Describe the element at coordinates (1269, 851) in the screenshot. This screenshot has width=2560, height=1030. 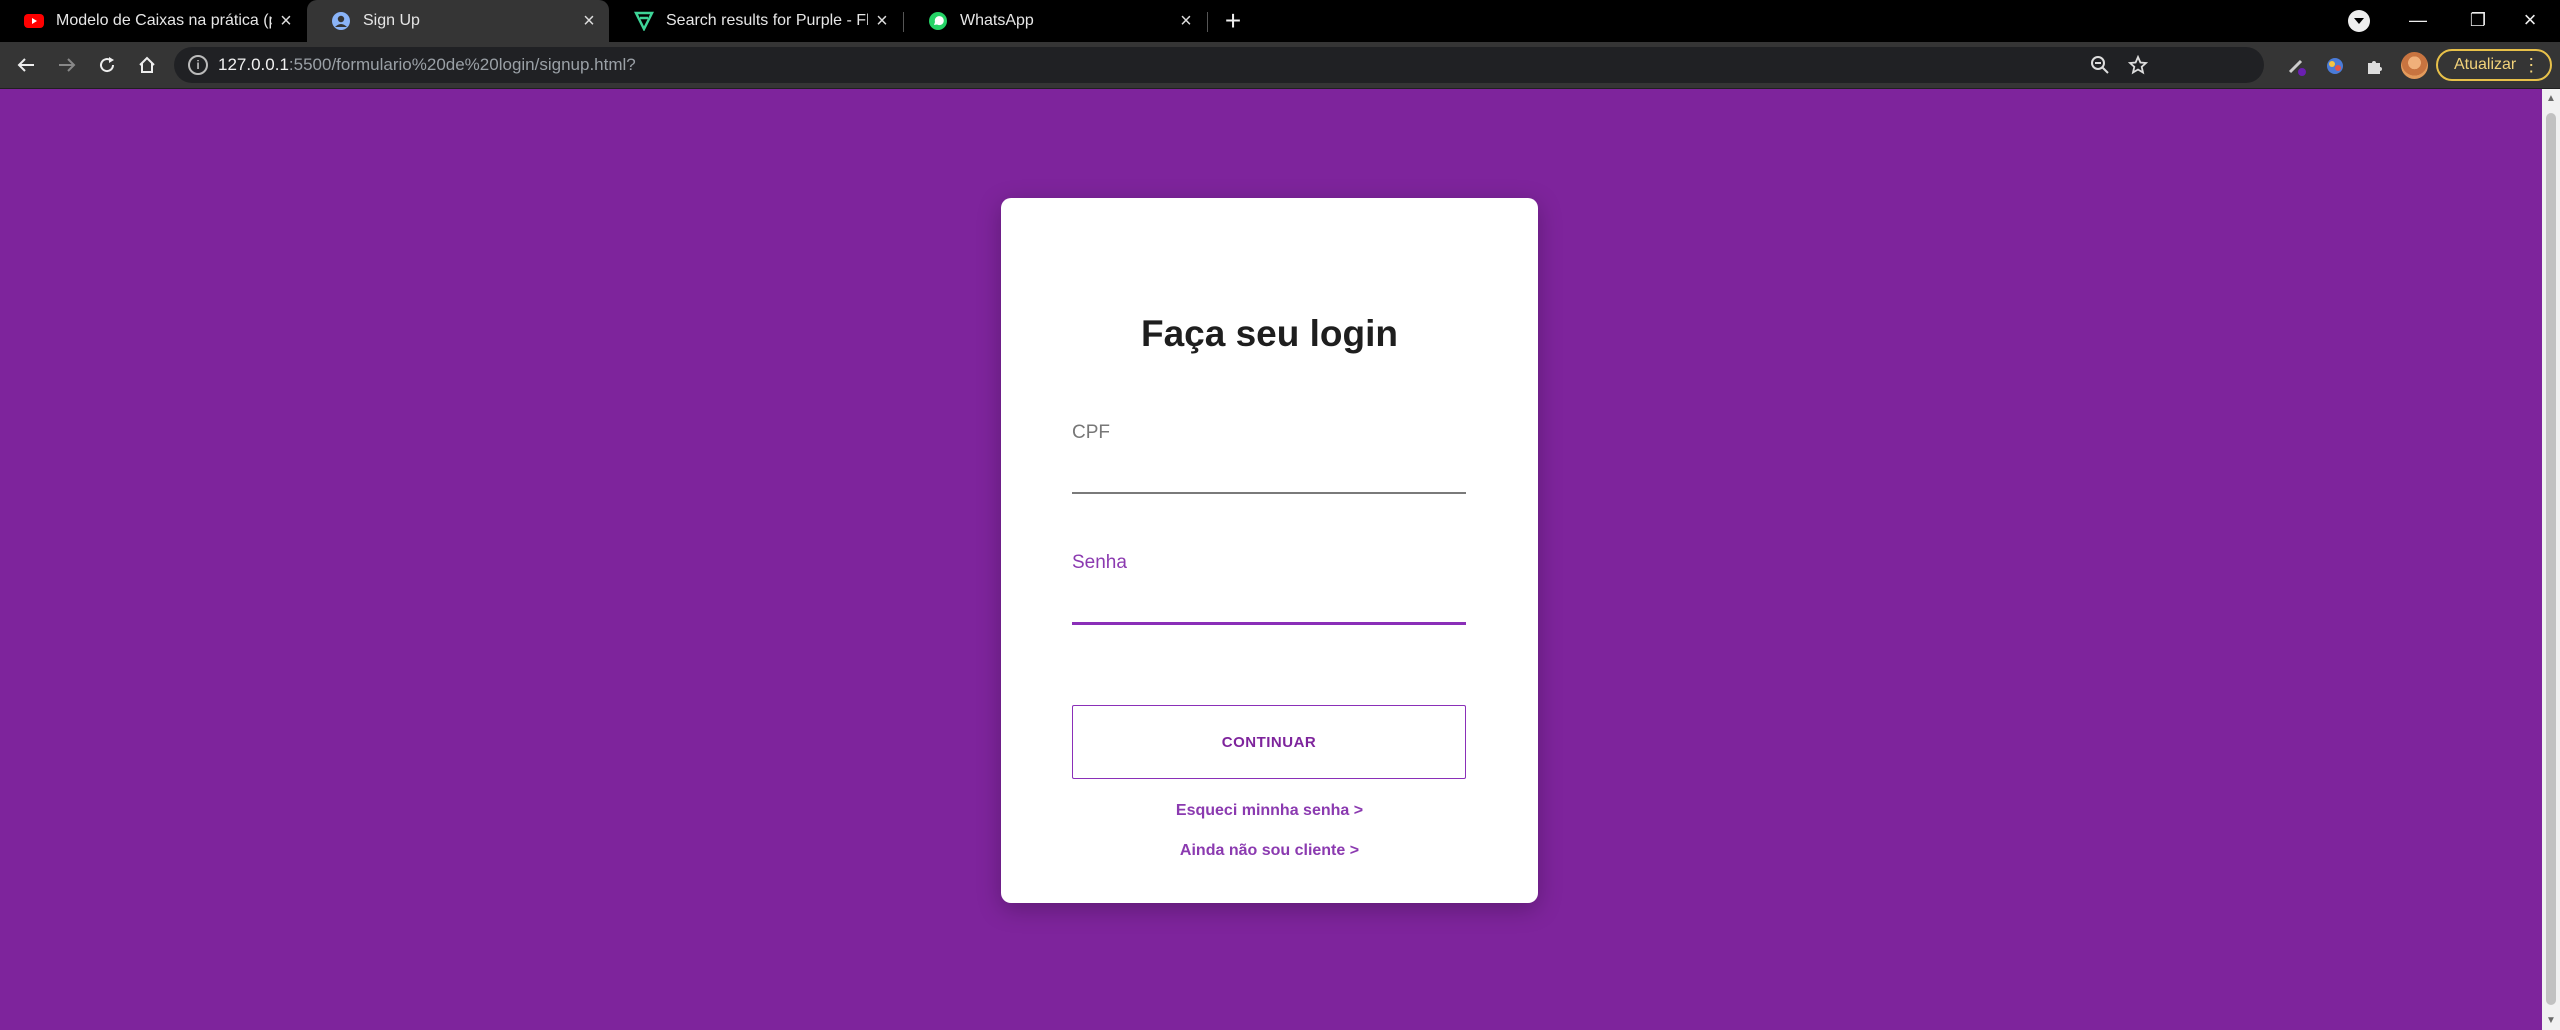
I see `signup-link: Ainda não sou cliente >` at that location.